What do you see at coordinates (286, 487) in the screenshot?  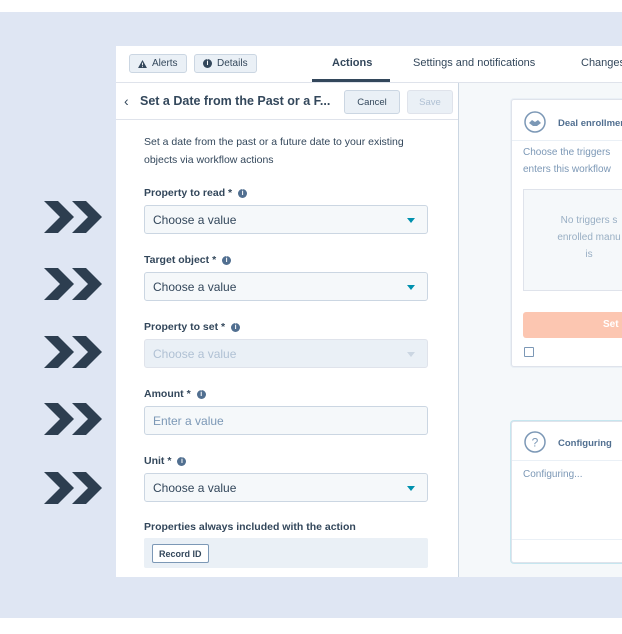 I see `unit-dropdown: Choose a value` at bounding box center [286, 487].